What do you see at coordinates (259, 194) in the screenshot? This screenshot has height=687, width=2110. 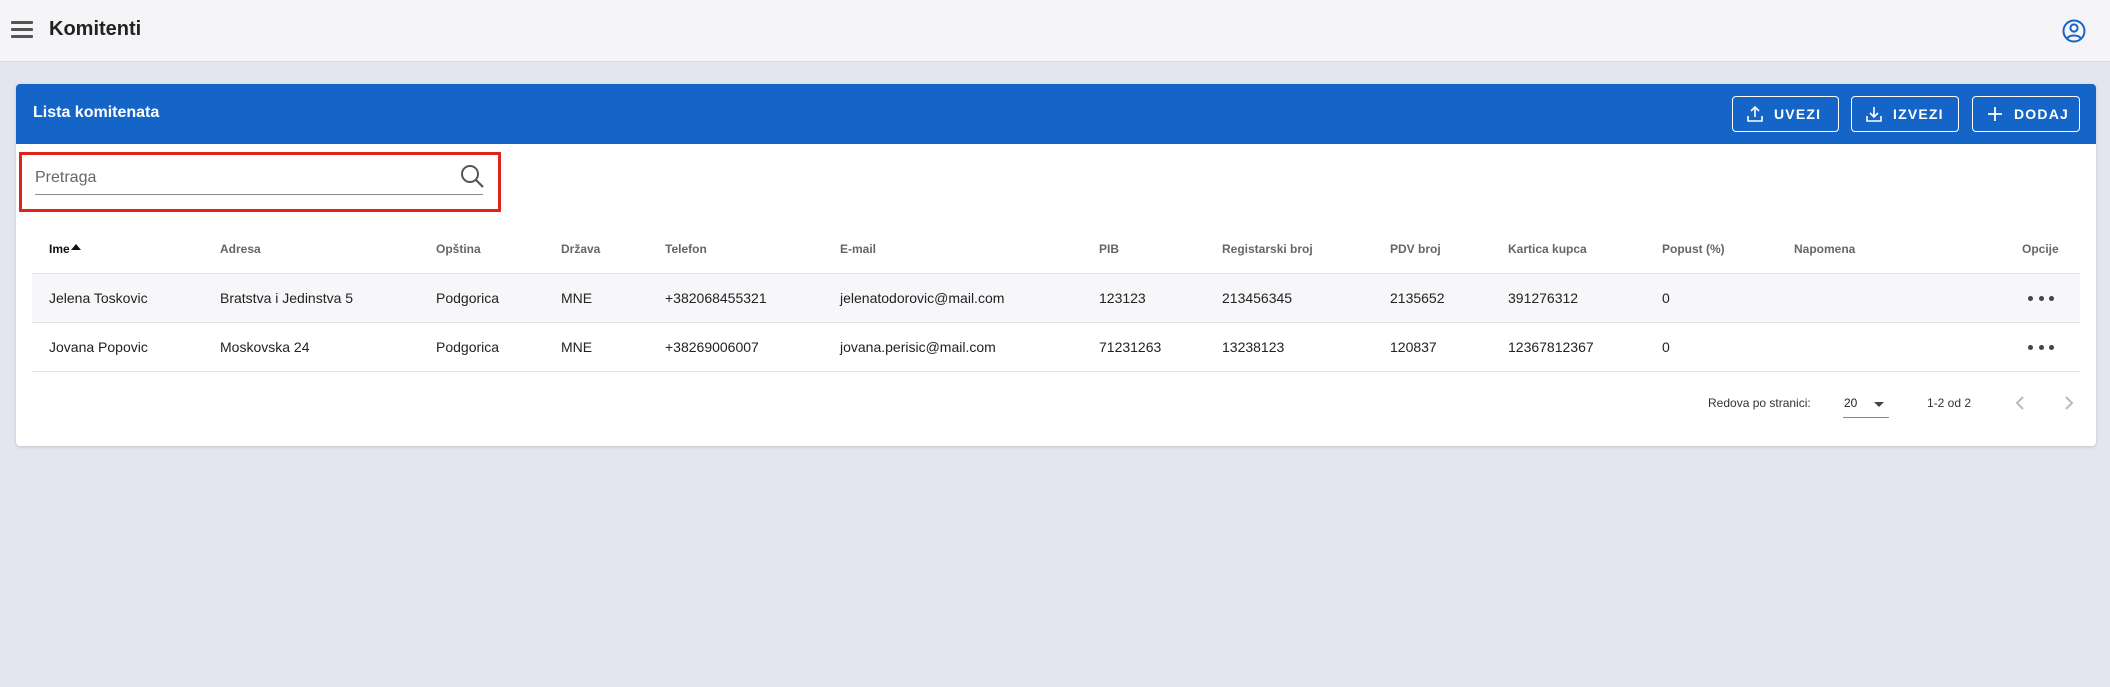 I see `search-underline` at bounding box center [259, 194].